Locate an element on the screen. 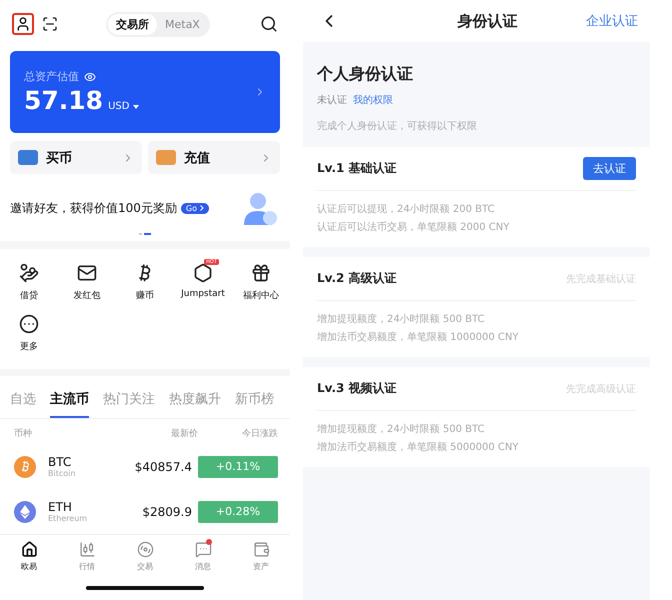 This screenshot has height=600, width=672. coin-name: Ethereum is located at coordinates (68, 519).